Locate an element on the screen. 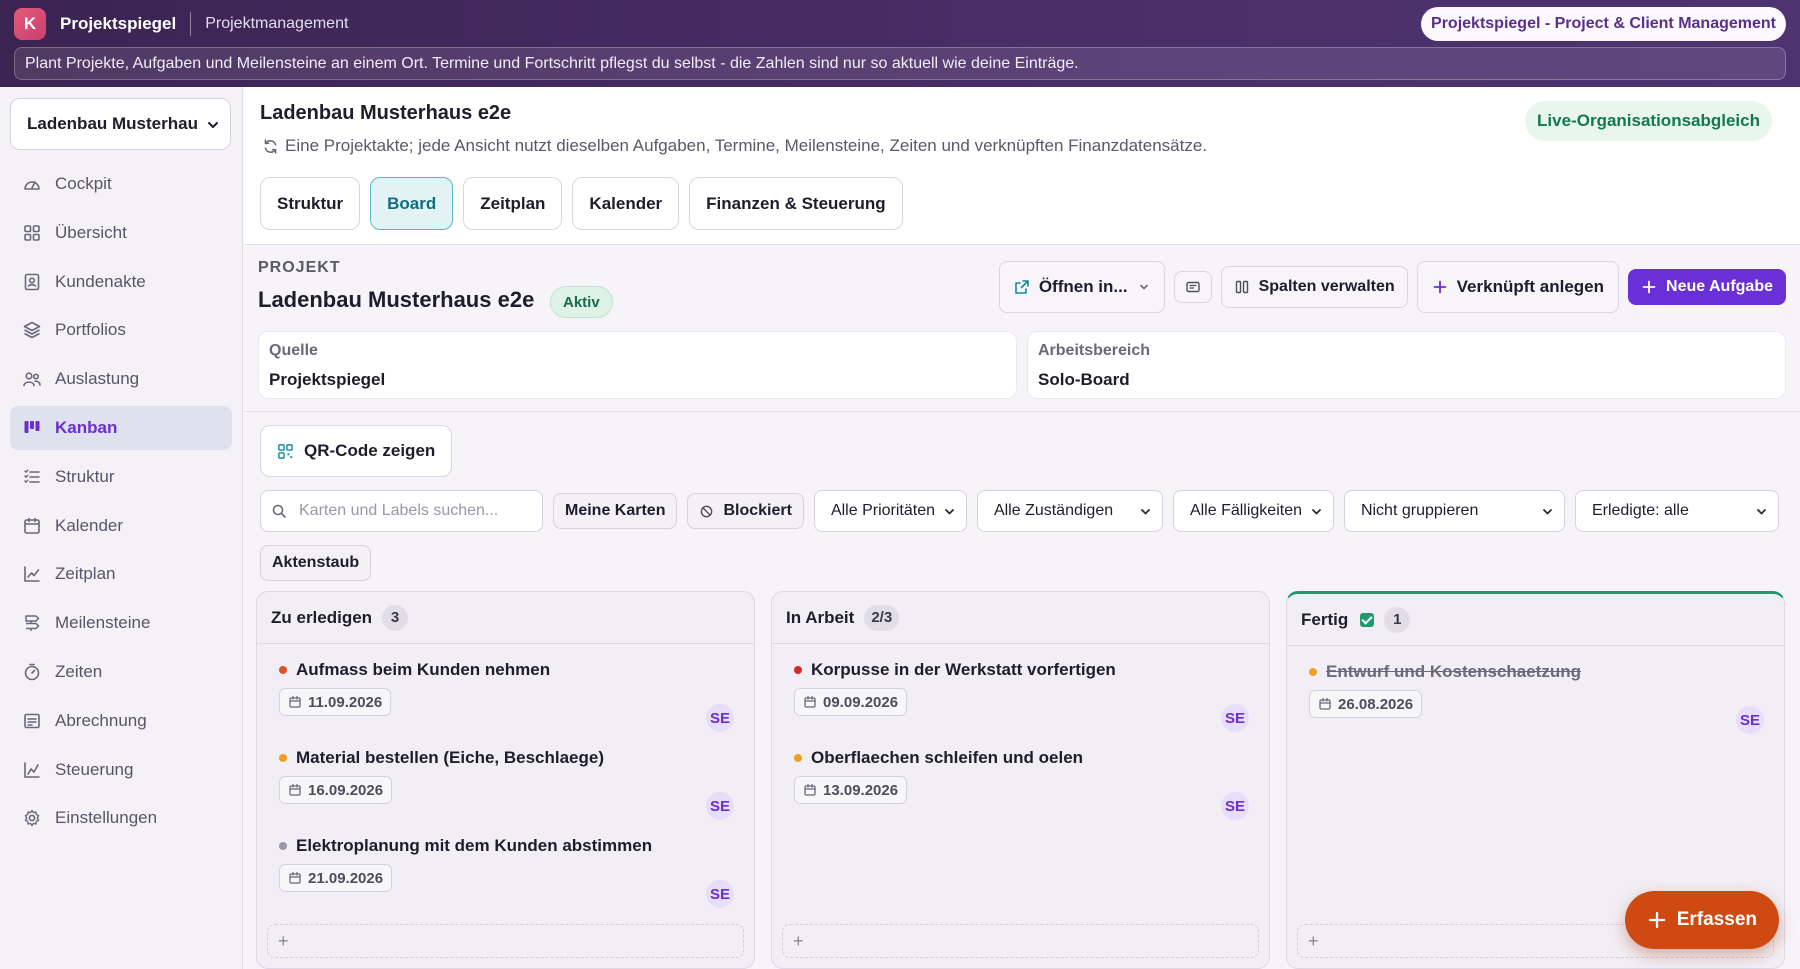  sidebar-item-kalender: Kalender is located at coordinates (121, 526).